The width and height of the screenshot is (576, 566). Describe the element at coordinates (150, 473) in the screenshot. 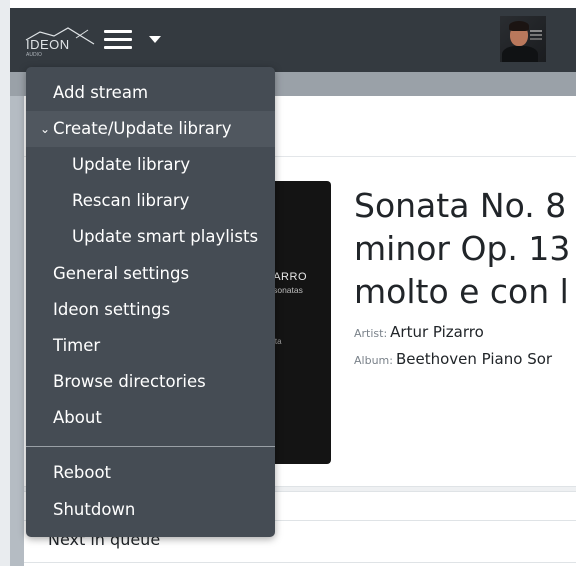

I see `menu-item-reboot: Reboot` at that location.